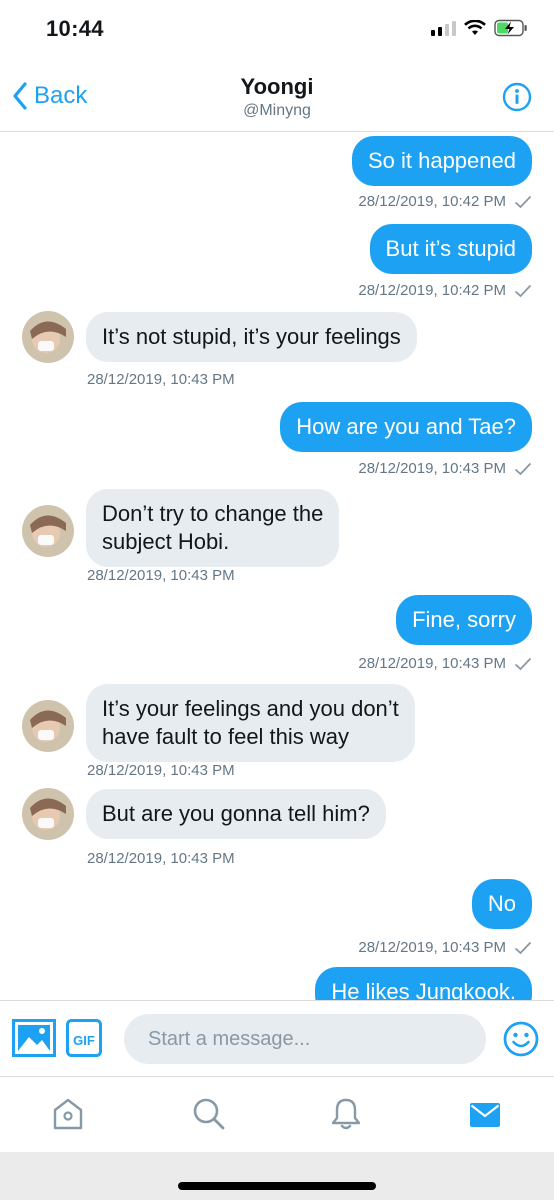 Image resolution: width=554 pixels, height=1200 pixels. Describe the element at coordinates (485, 1115) in the screenshot. I see `messages-envelope-icon` at that location.